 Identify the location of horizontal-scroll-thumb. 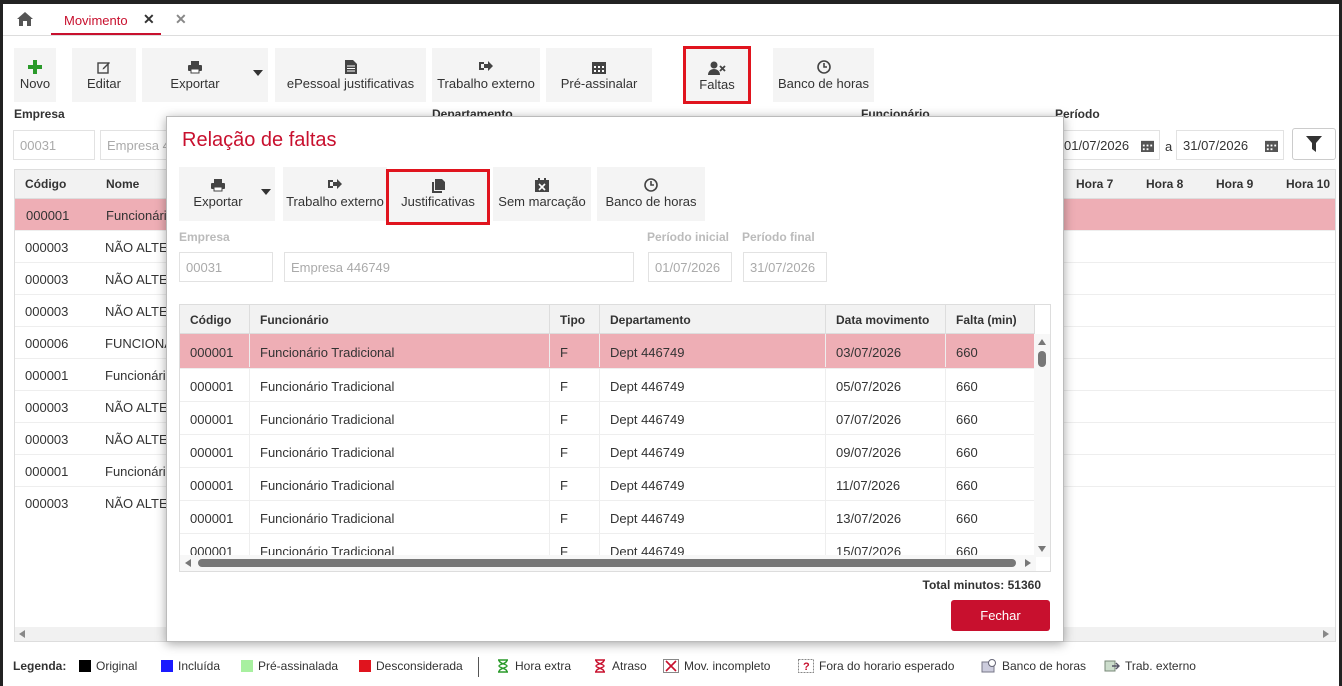
(607, 563).